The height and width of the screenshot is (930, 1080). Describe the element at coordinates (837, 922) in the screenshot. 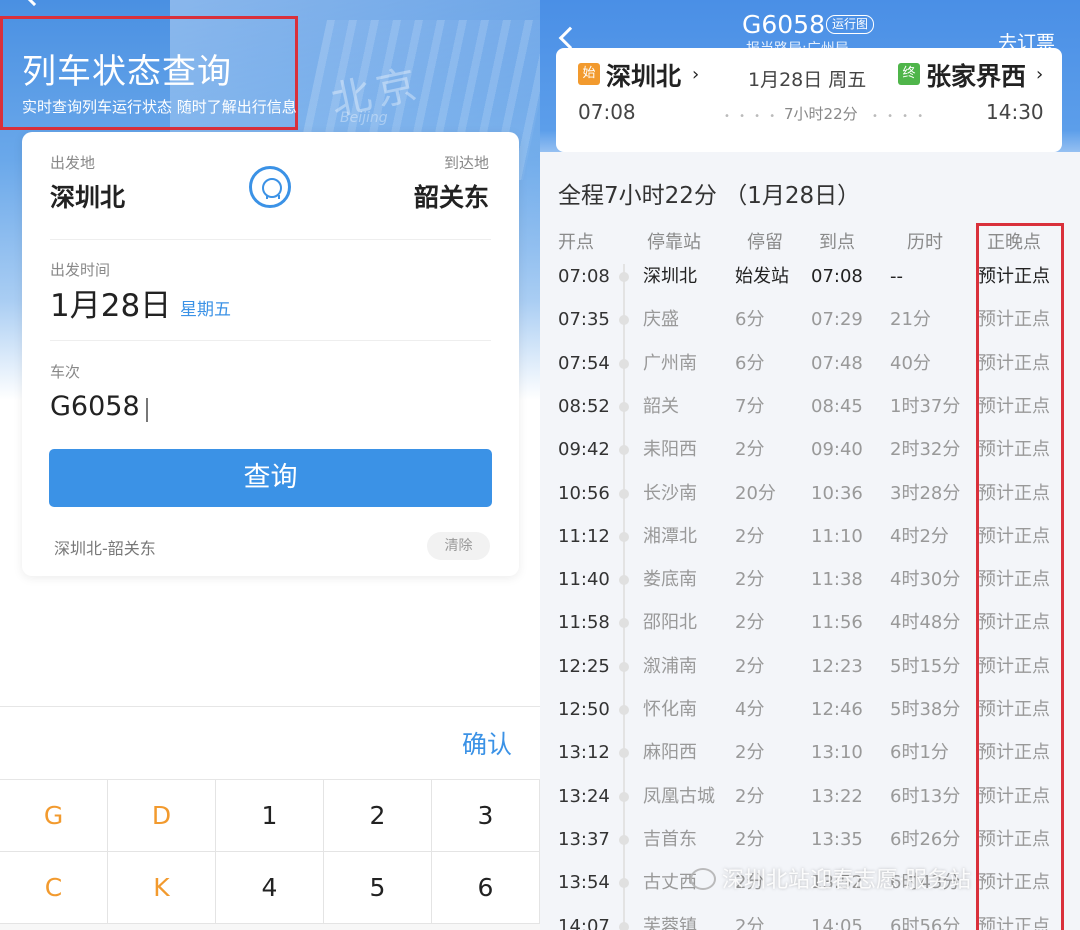

I see `arrival-time: 14:05` at that location.